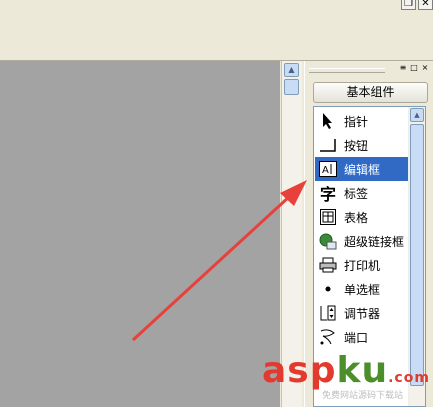 The height and width of the screenshot is (407, 433). Describe the element at coordinates (356, 337) in the screenshot. I see `list-item-label: 端口` at that location.